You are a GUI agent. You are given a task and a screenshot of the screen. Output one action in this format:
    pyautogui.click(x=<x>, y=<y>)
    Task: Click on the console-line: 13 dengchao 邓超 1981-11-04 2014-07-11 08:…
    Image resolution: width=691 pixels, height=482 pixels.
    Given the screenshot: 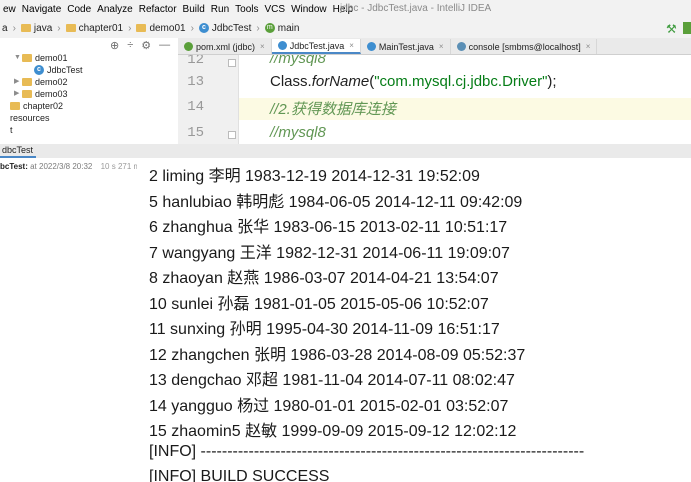 What is the action you would take?
    pyautogui.click(x=332, y=380)
    